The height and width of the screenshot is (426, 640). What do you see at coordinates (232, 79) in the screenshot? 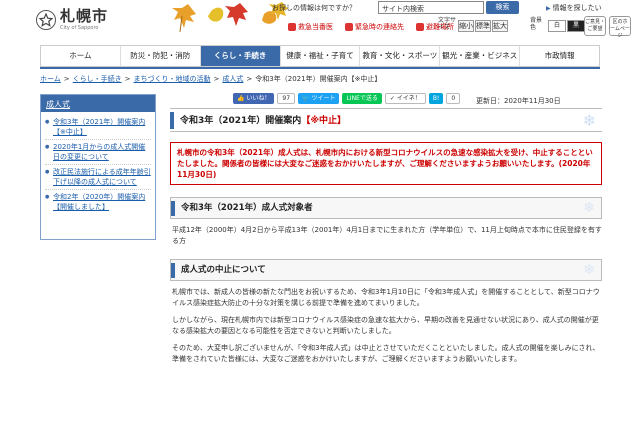
I see `breadcrumb-coming-of-age: 成人式` at bounding box center [232, 79].